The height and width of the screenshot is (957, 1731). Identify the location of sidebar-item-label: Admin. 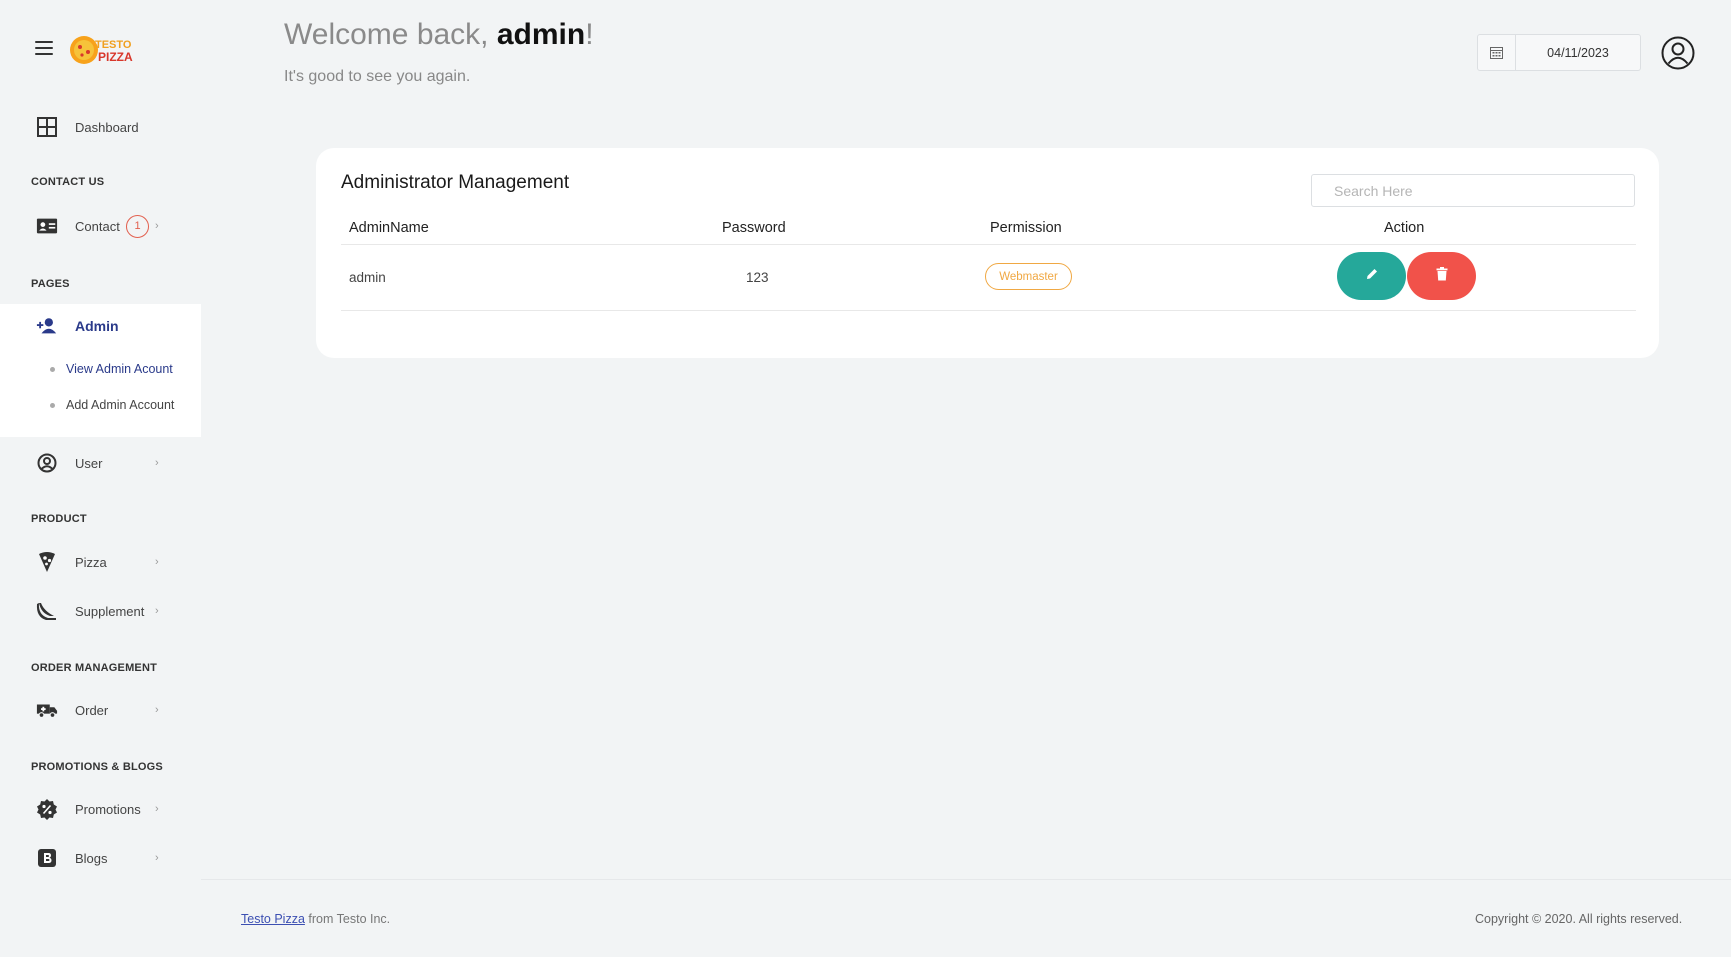
(97, 326).